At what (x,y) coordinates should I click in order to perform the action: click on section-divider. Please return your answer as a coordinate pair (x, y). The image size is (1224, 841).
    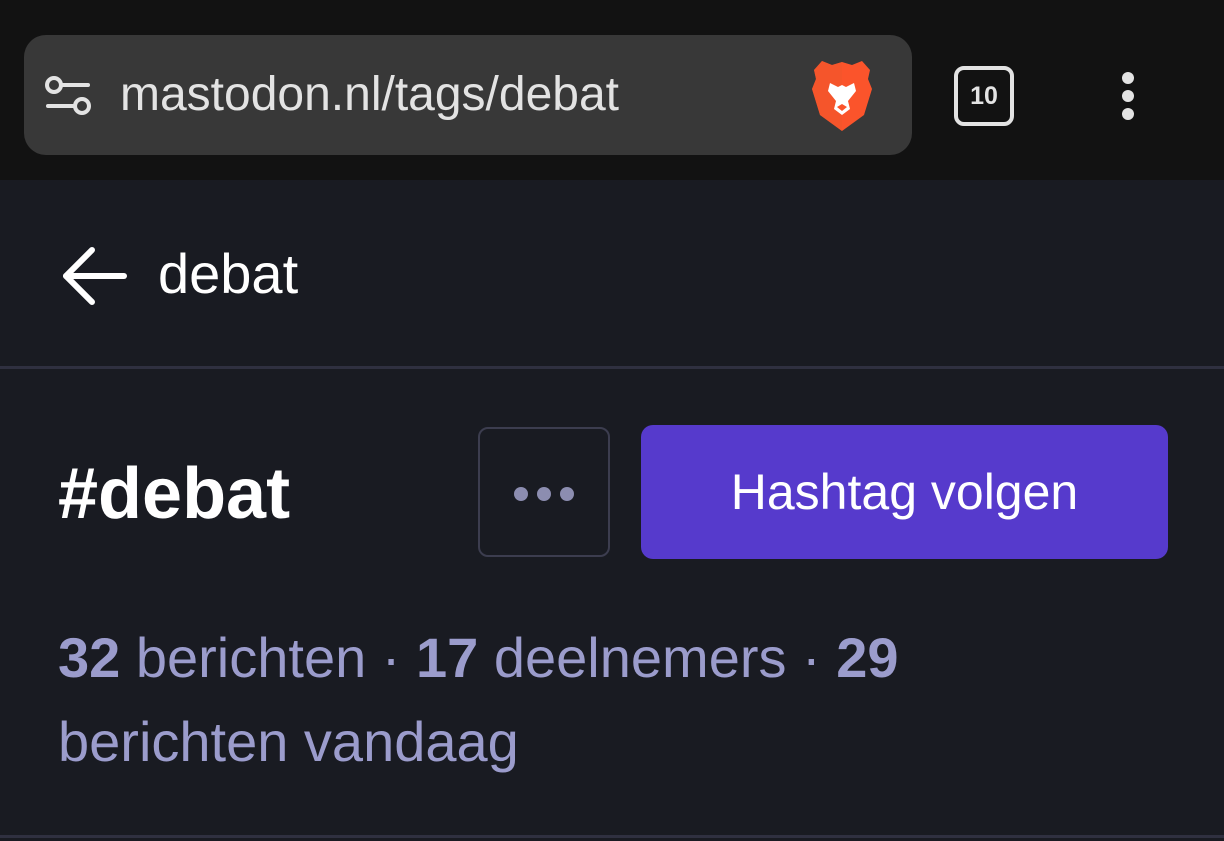
    Looking at the image, I should click on (612, 836).